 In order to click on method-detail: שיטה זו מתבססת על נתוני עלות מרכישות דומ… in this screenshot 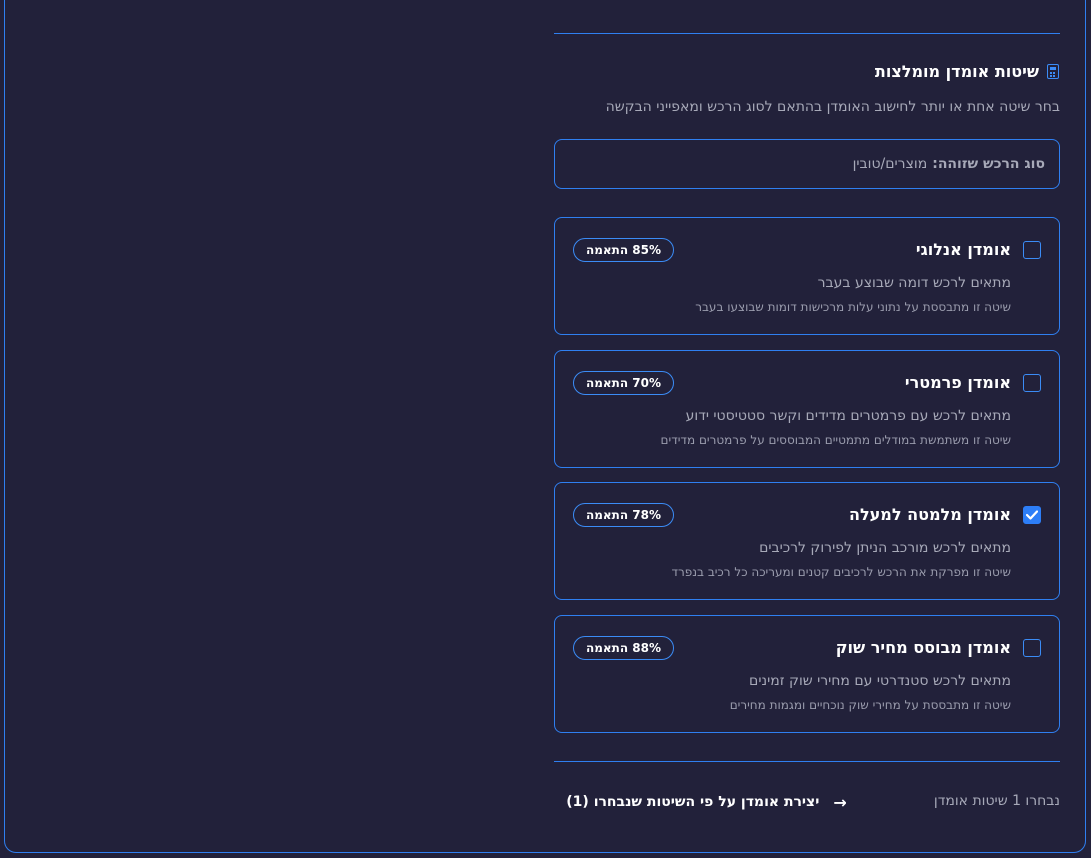, I will do `click(853, 307)`.